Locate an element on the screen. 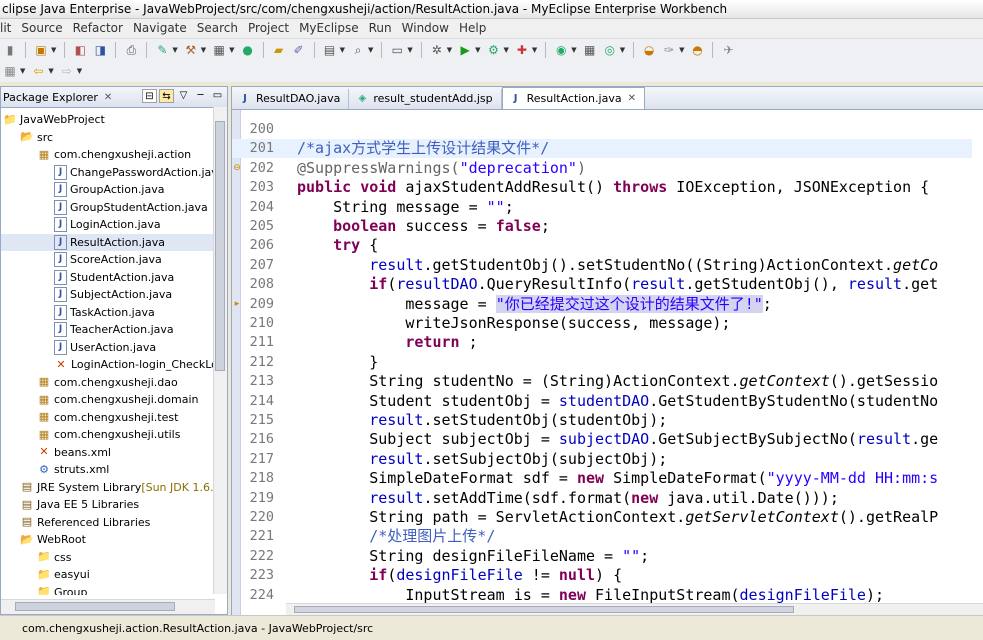 The width and height of the screenshot is (983, 640). tree-item: ▦ com.chengxusheji.test is located at coordinates (90, 417).